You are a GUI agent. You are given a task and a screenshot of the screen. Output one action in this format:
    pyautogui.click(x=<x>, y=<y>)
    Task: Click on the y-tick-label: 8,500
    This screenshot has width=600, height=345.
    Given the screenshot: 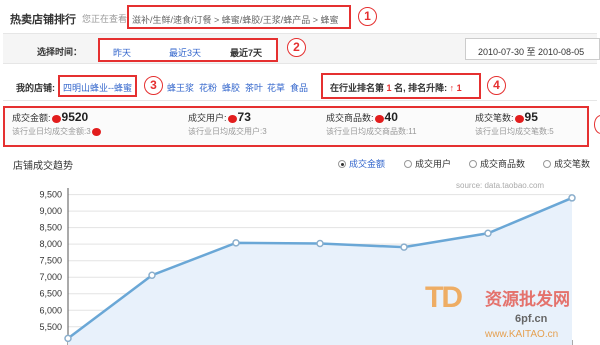 What is the action you would take?
    pyautogui.click(x=50, y=228)
    